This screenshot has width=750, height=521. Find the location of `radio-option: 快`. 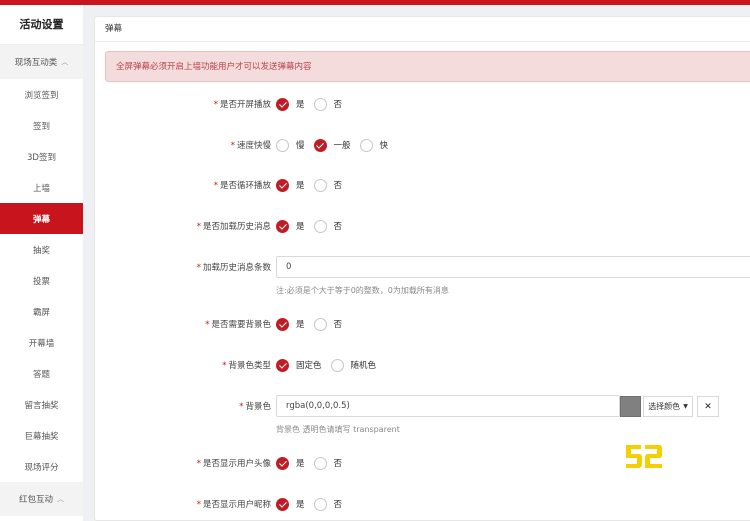

radio-option: 快 is located at coordinates (374, 145).